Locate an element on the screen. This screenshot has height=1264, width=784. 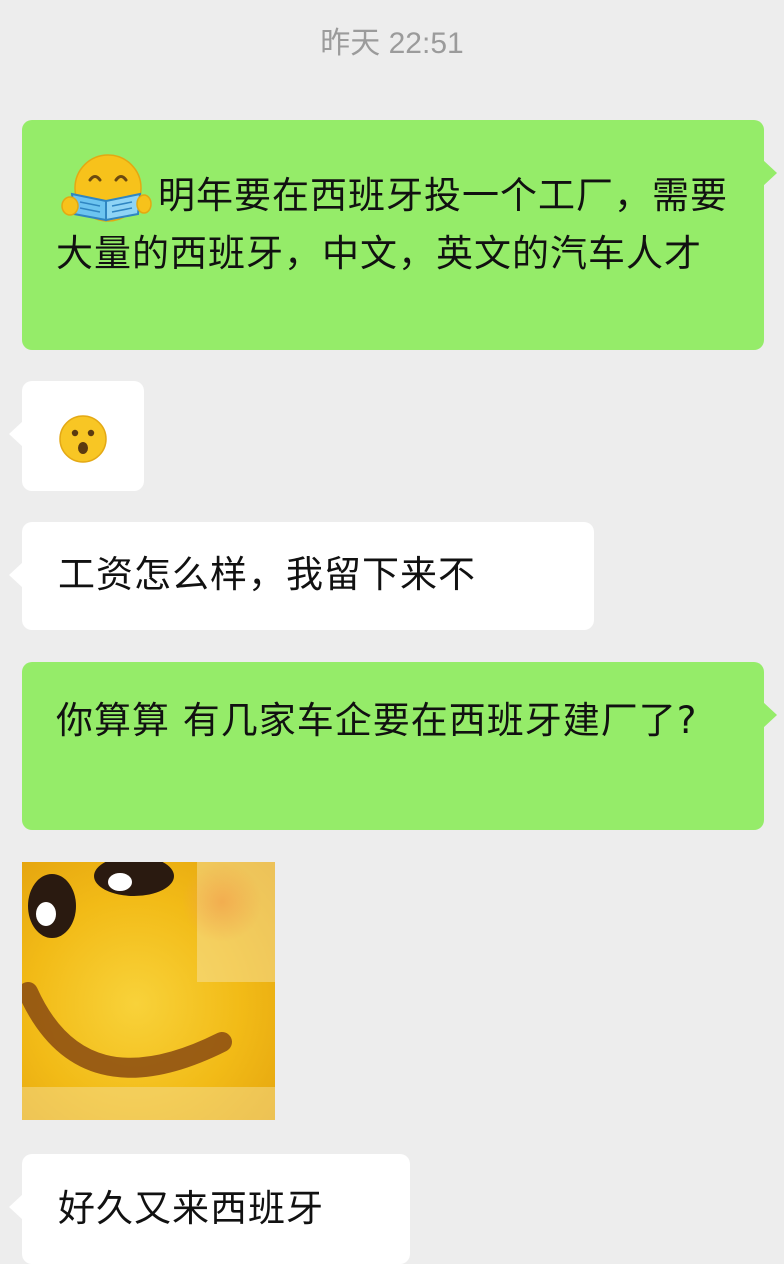
message-text: 明年要在西班牙投一个工厂，需要大量的西班牙，中文，英文的汽车人才 is located at coordinates (392, 224).